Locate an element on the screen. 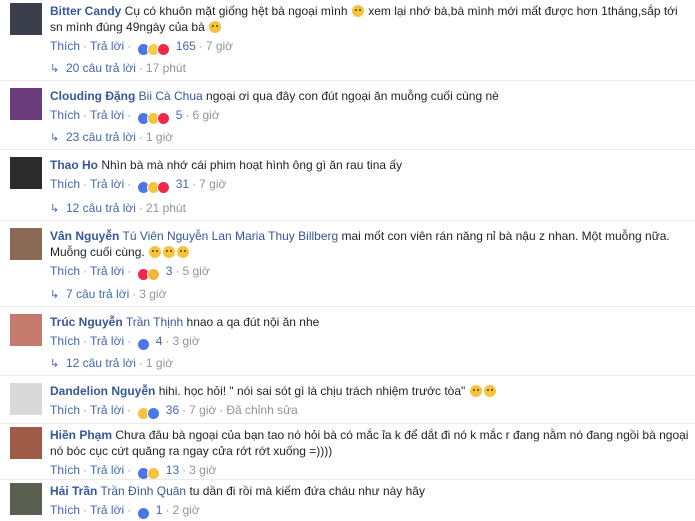 This screenshot has height=521, width=695. comment-time: 5 giờ is located at coordinates (195, 271).